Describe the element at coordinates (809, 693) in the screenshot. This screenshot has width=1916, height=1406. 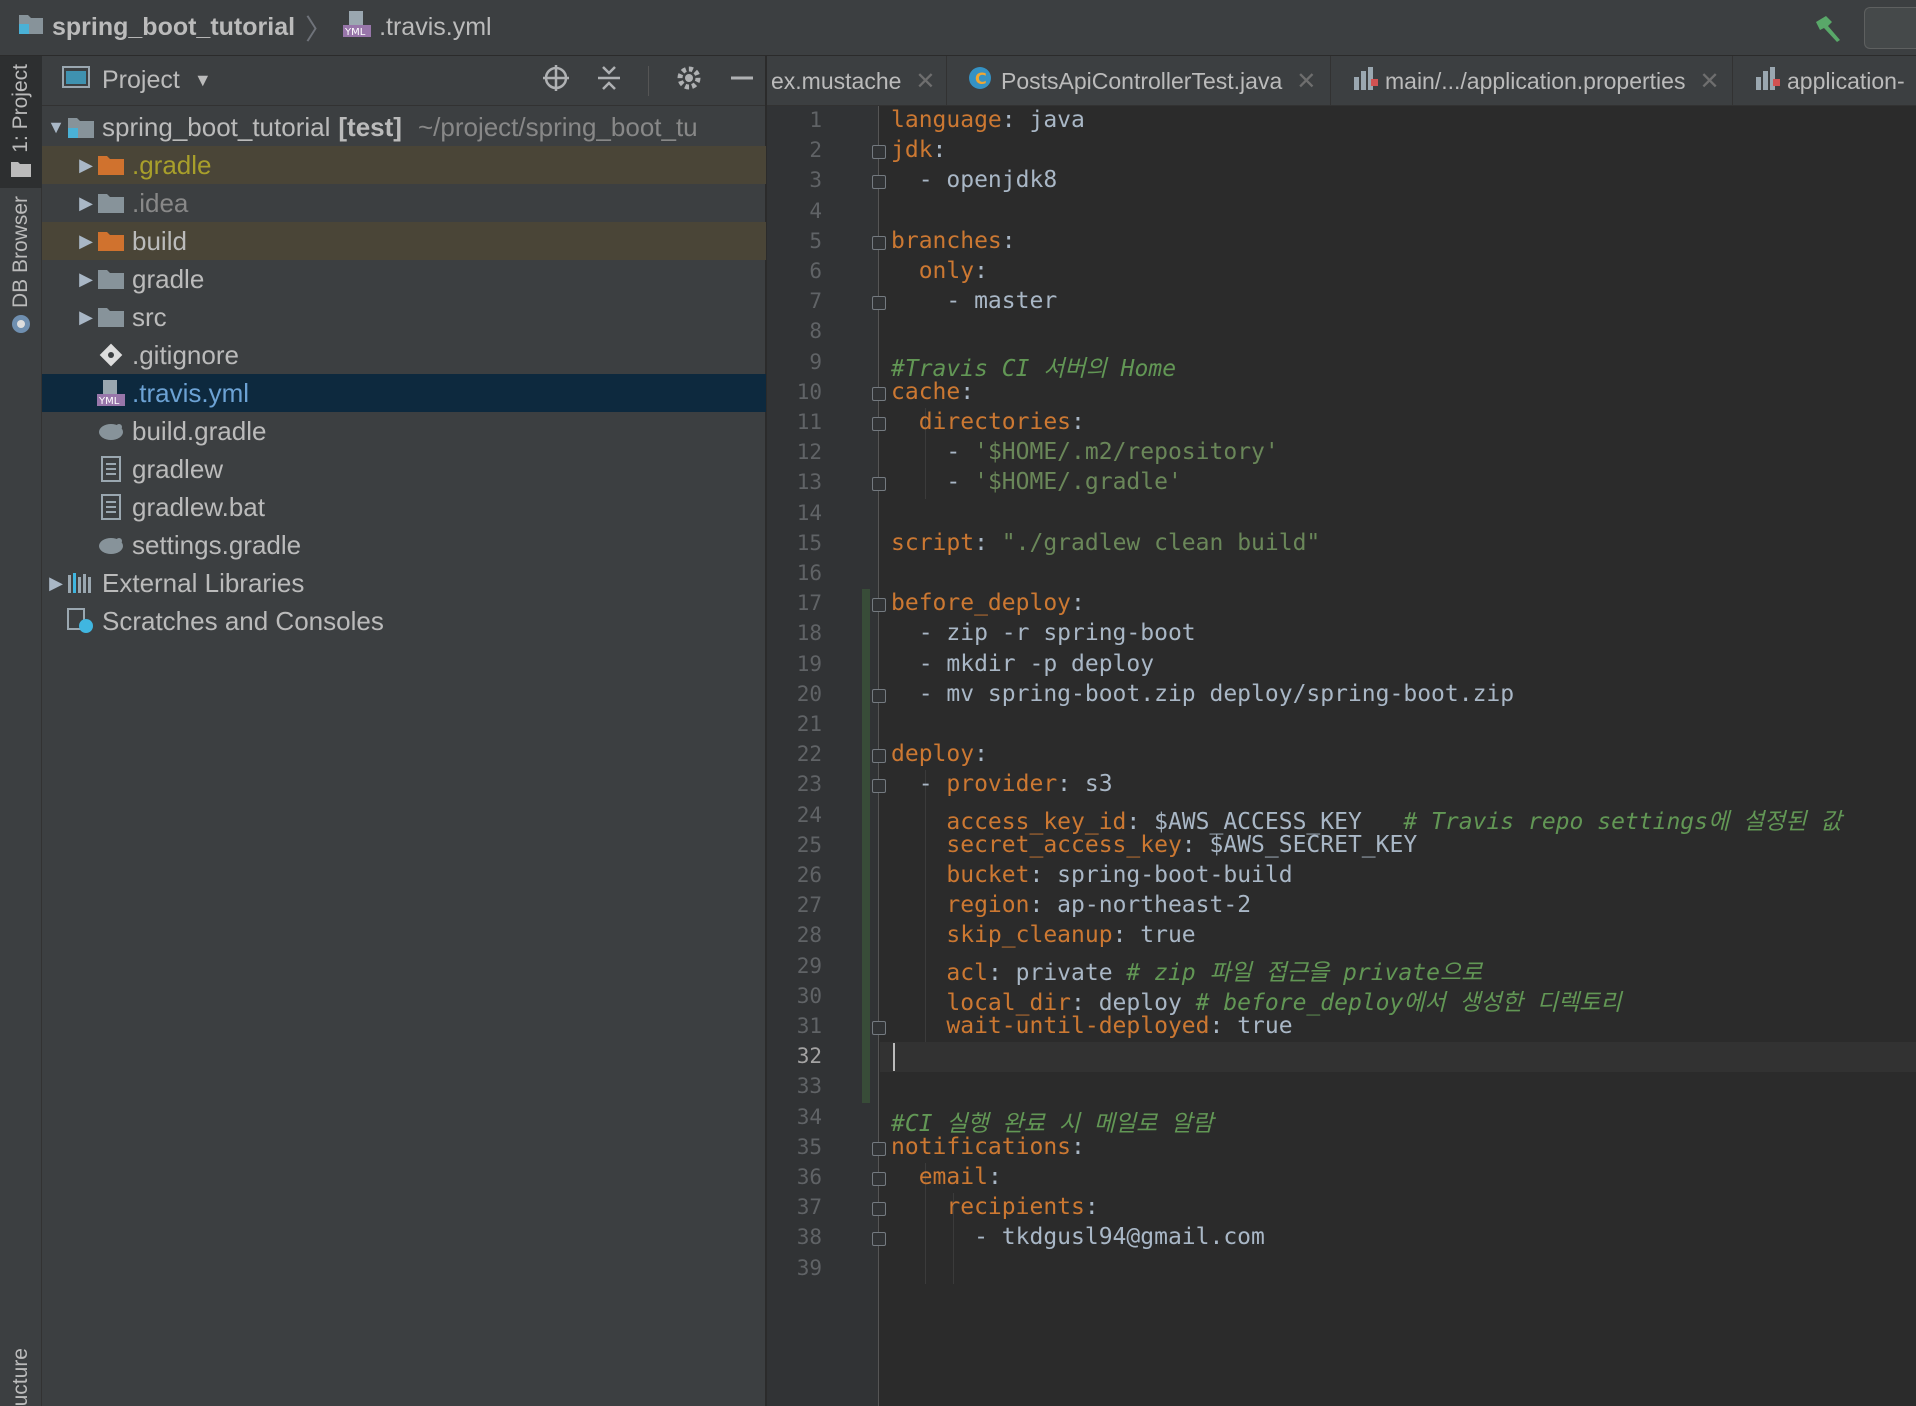
I see `line-number: 20` at that location.